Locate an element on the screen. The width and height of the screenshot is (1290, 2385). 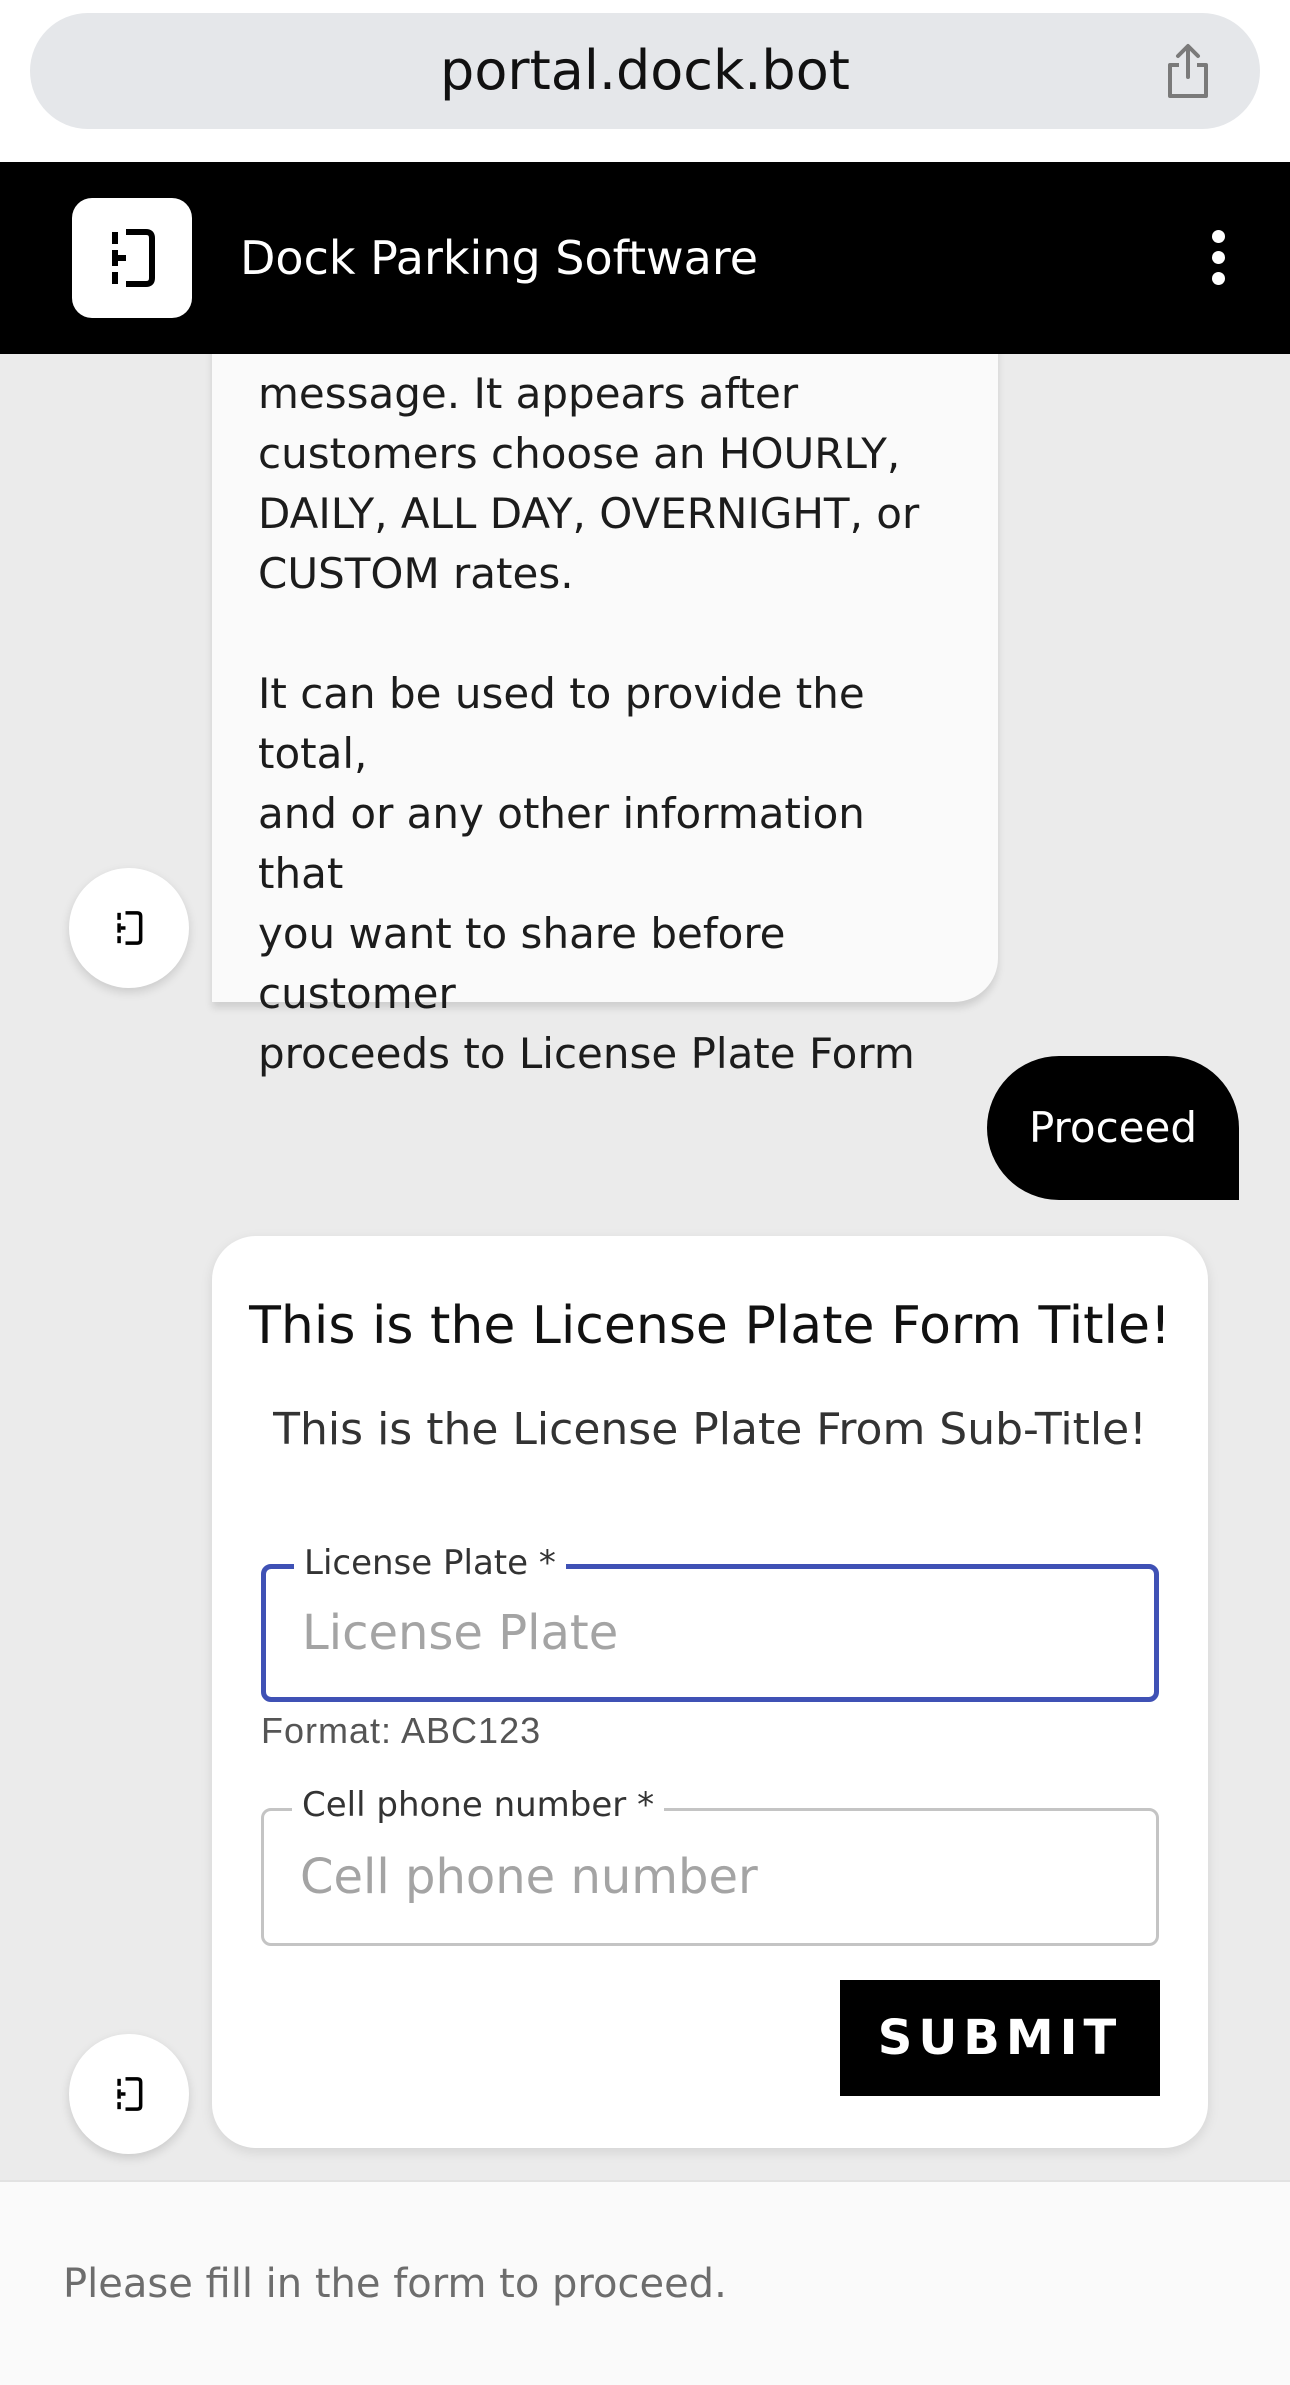
kebab-menu-icon is located at coordinates (1218, 258).